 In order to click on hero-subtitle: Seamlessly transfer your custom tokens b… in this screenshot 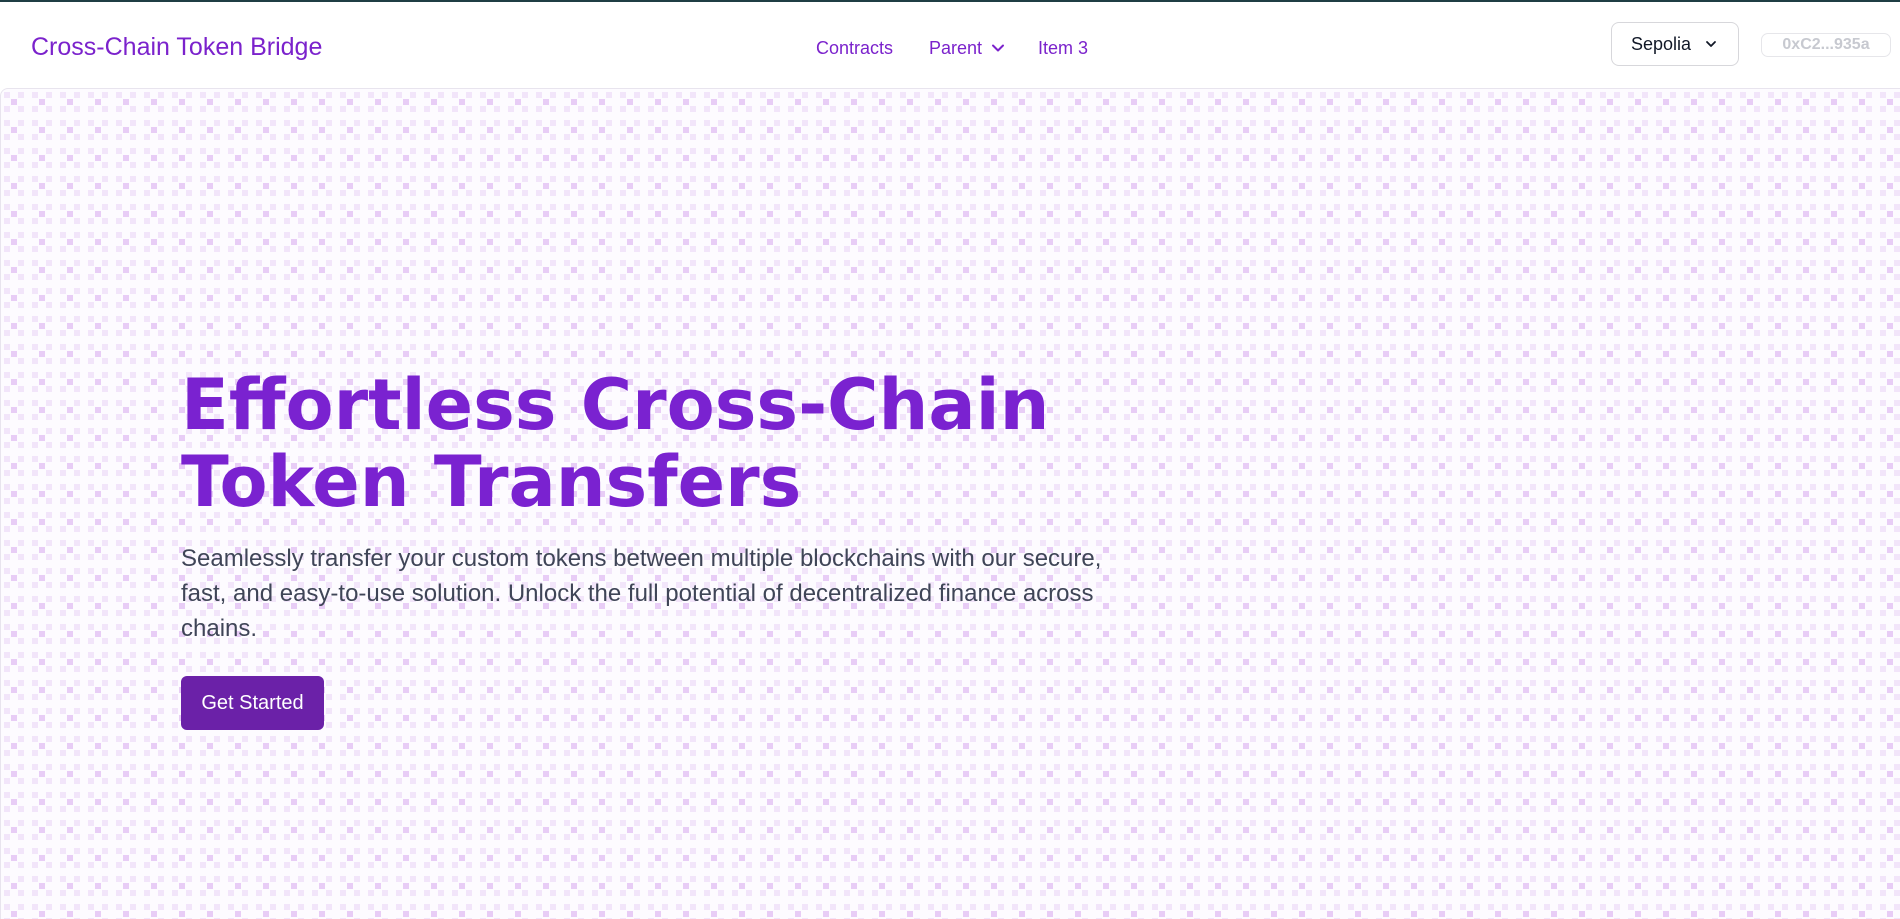, I will do `click(641, 593)`.